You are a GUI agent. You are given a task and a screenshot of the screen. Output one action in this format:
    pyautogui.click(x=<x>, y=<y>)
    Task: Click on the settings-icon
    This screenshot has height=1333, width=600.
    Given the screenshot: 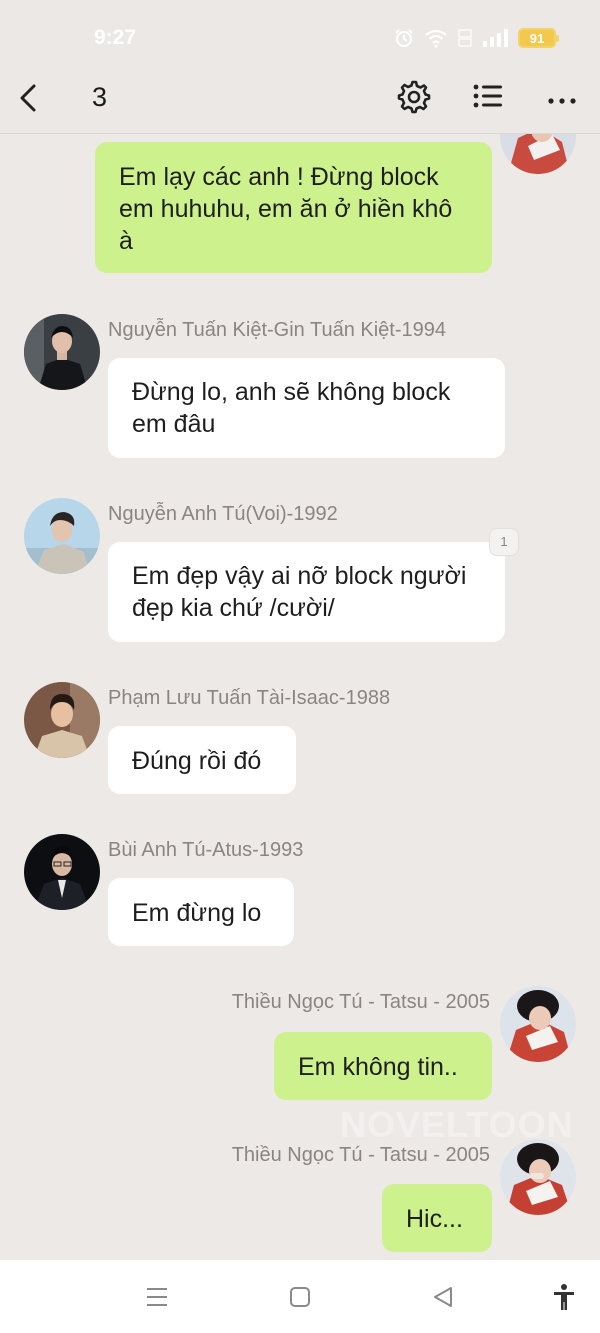 What is the action you would take?
    pyautogui.click(x=413, y=96)
    